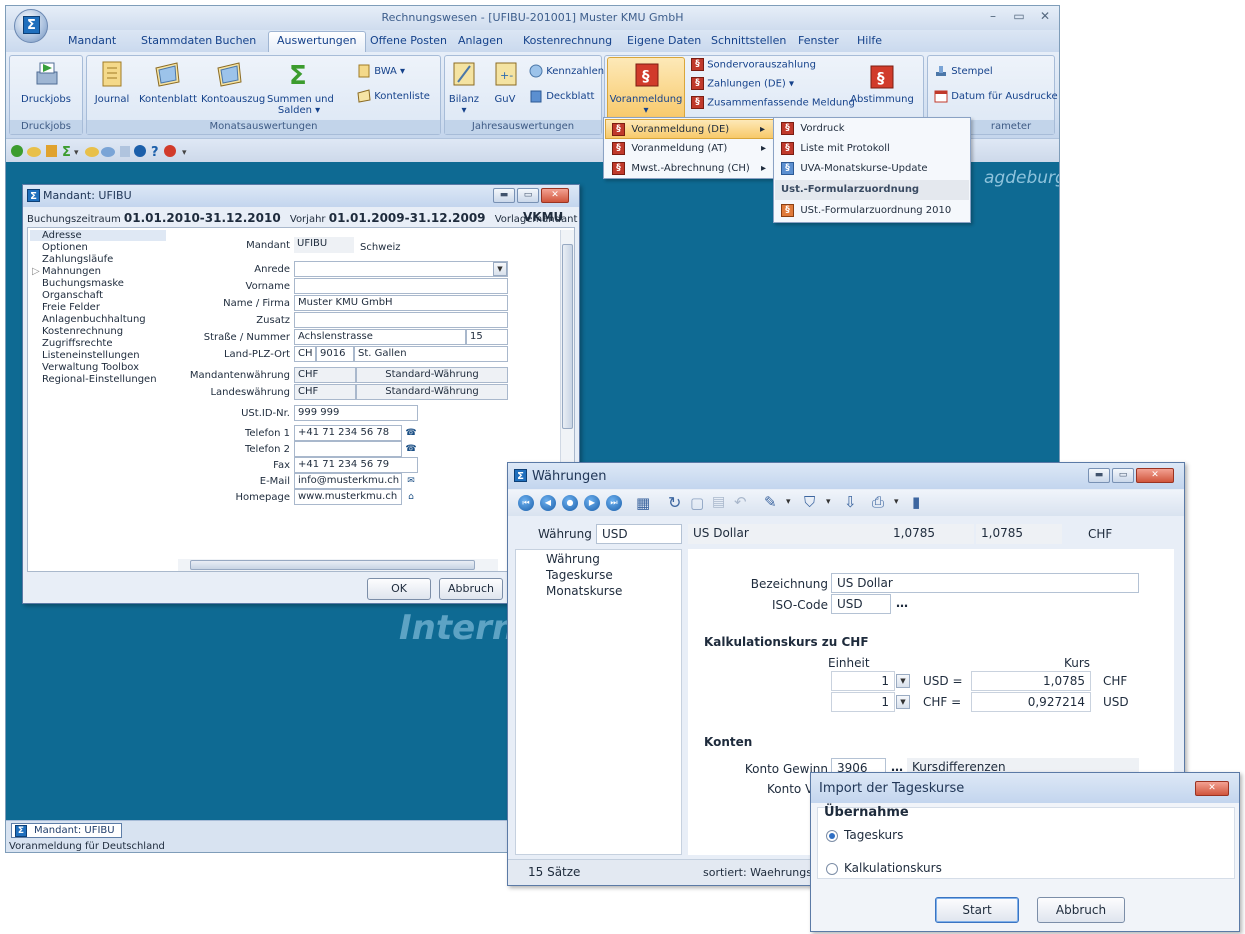 The image size is (1245, 934). I want to click on hausnummer-field: 15, so click(487, 337).